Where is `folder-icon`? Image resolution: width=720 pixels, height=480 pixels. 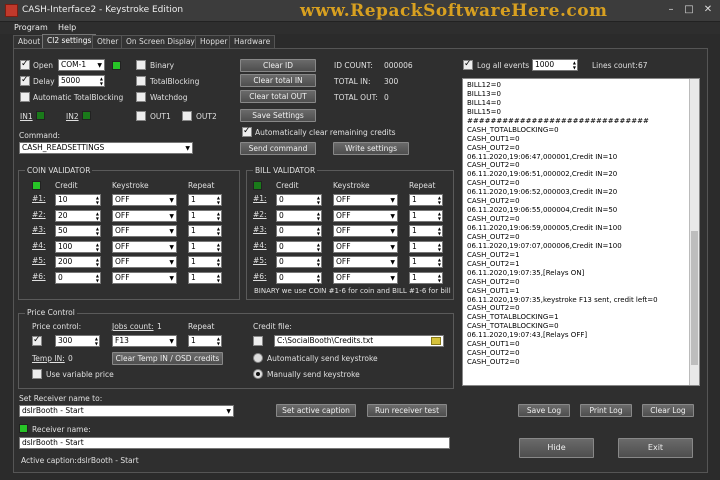
folder-icon is located at coordinates (436, 341).